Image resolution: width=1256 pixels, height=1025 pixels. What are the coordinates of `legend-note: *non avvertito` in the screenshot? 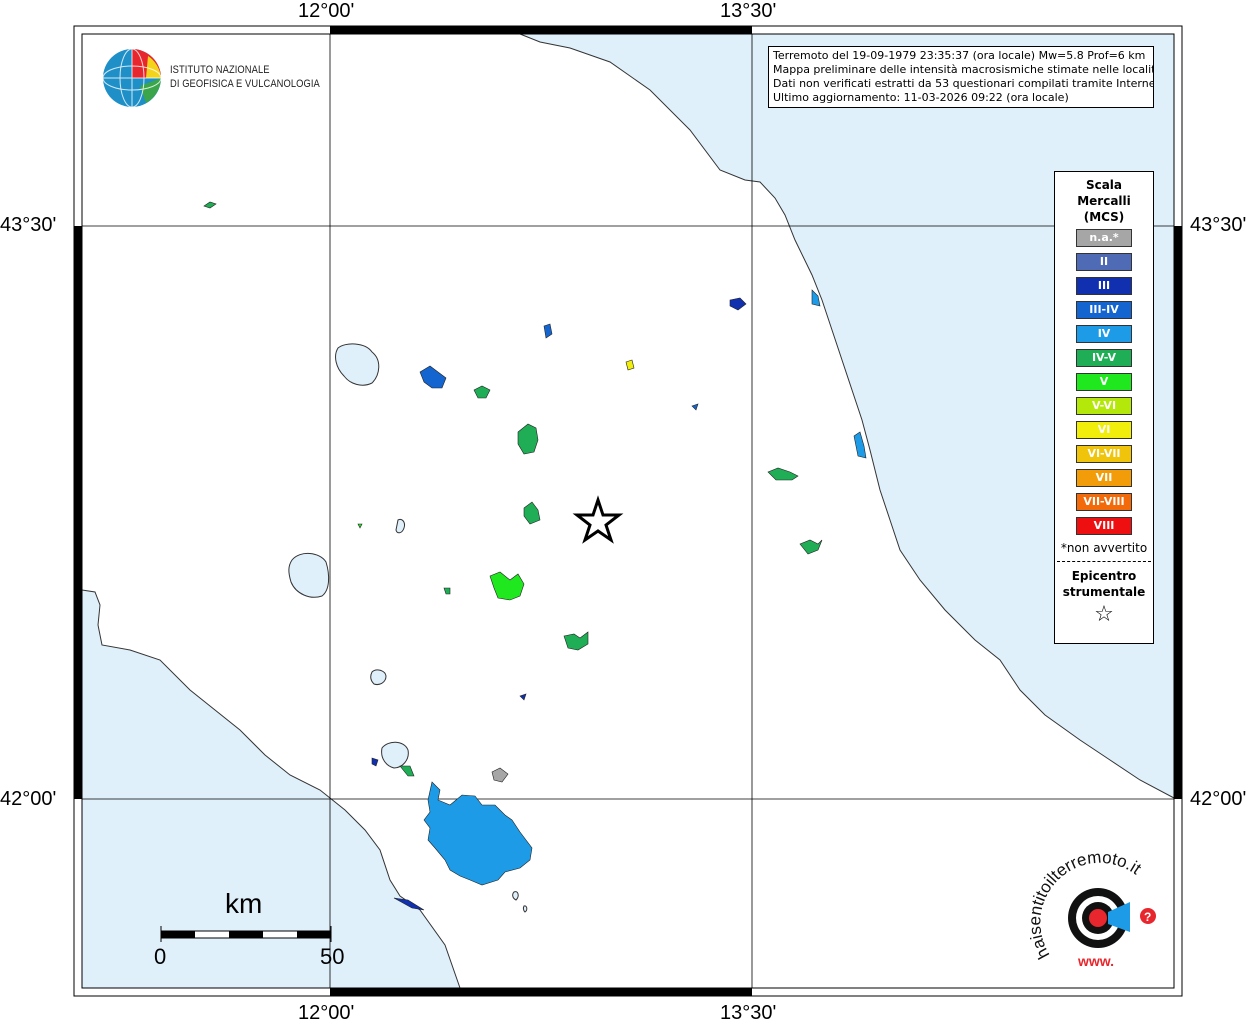 It's located at (1104, 548).